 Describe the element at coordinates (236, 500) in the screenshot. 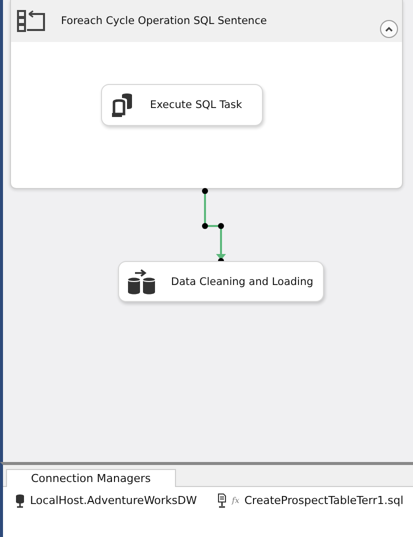

I see `expression-mark: fx` at that location.